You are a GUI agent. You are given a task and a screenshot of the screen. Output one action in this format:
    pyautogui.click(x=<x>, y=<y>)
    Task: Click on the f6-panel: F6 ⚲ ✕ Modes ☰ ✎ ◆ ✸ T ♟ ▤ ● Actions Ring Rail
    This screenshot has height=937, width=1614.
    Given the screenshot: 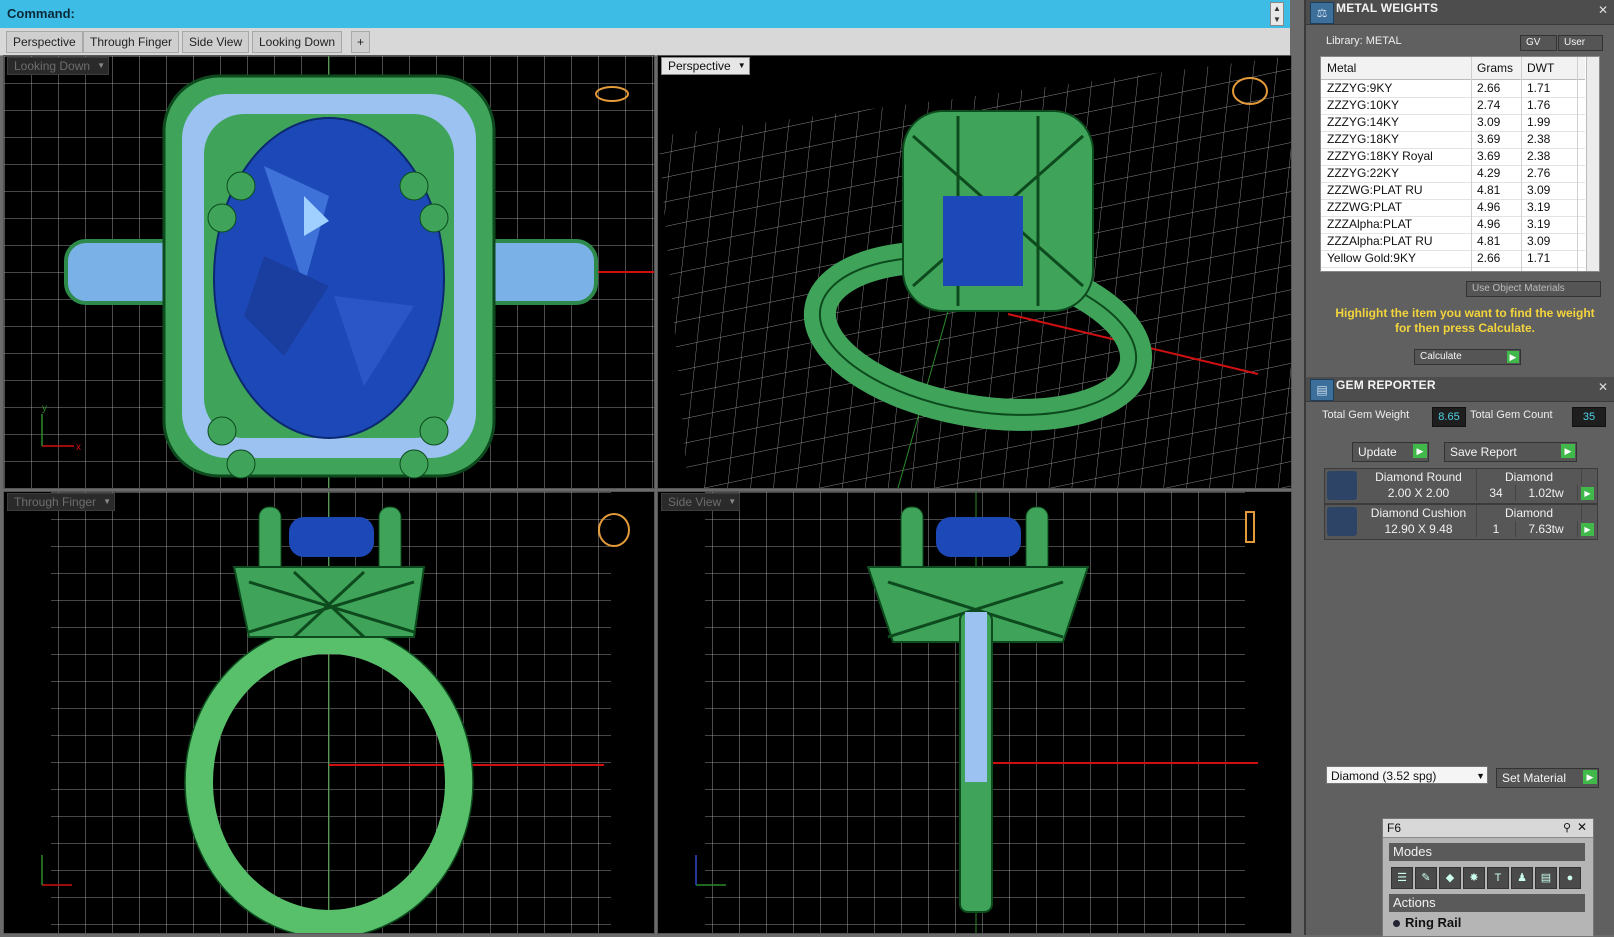 What is the action you would take?
    pyautogui.click(x=1488, y=877)
    